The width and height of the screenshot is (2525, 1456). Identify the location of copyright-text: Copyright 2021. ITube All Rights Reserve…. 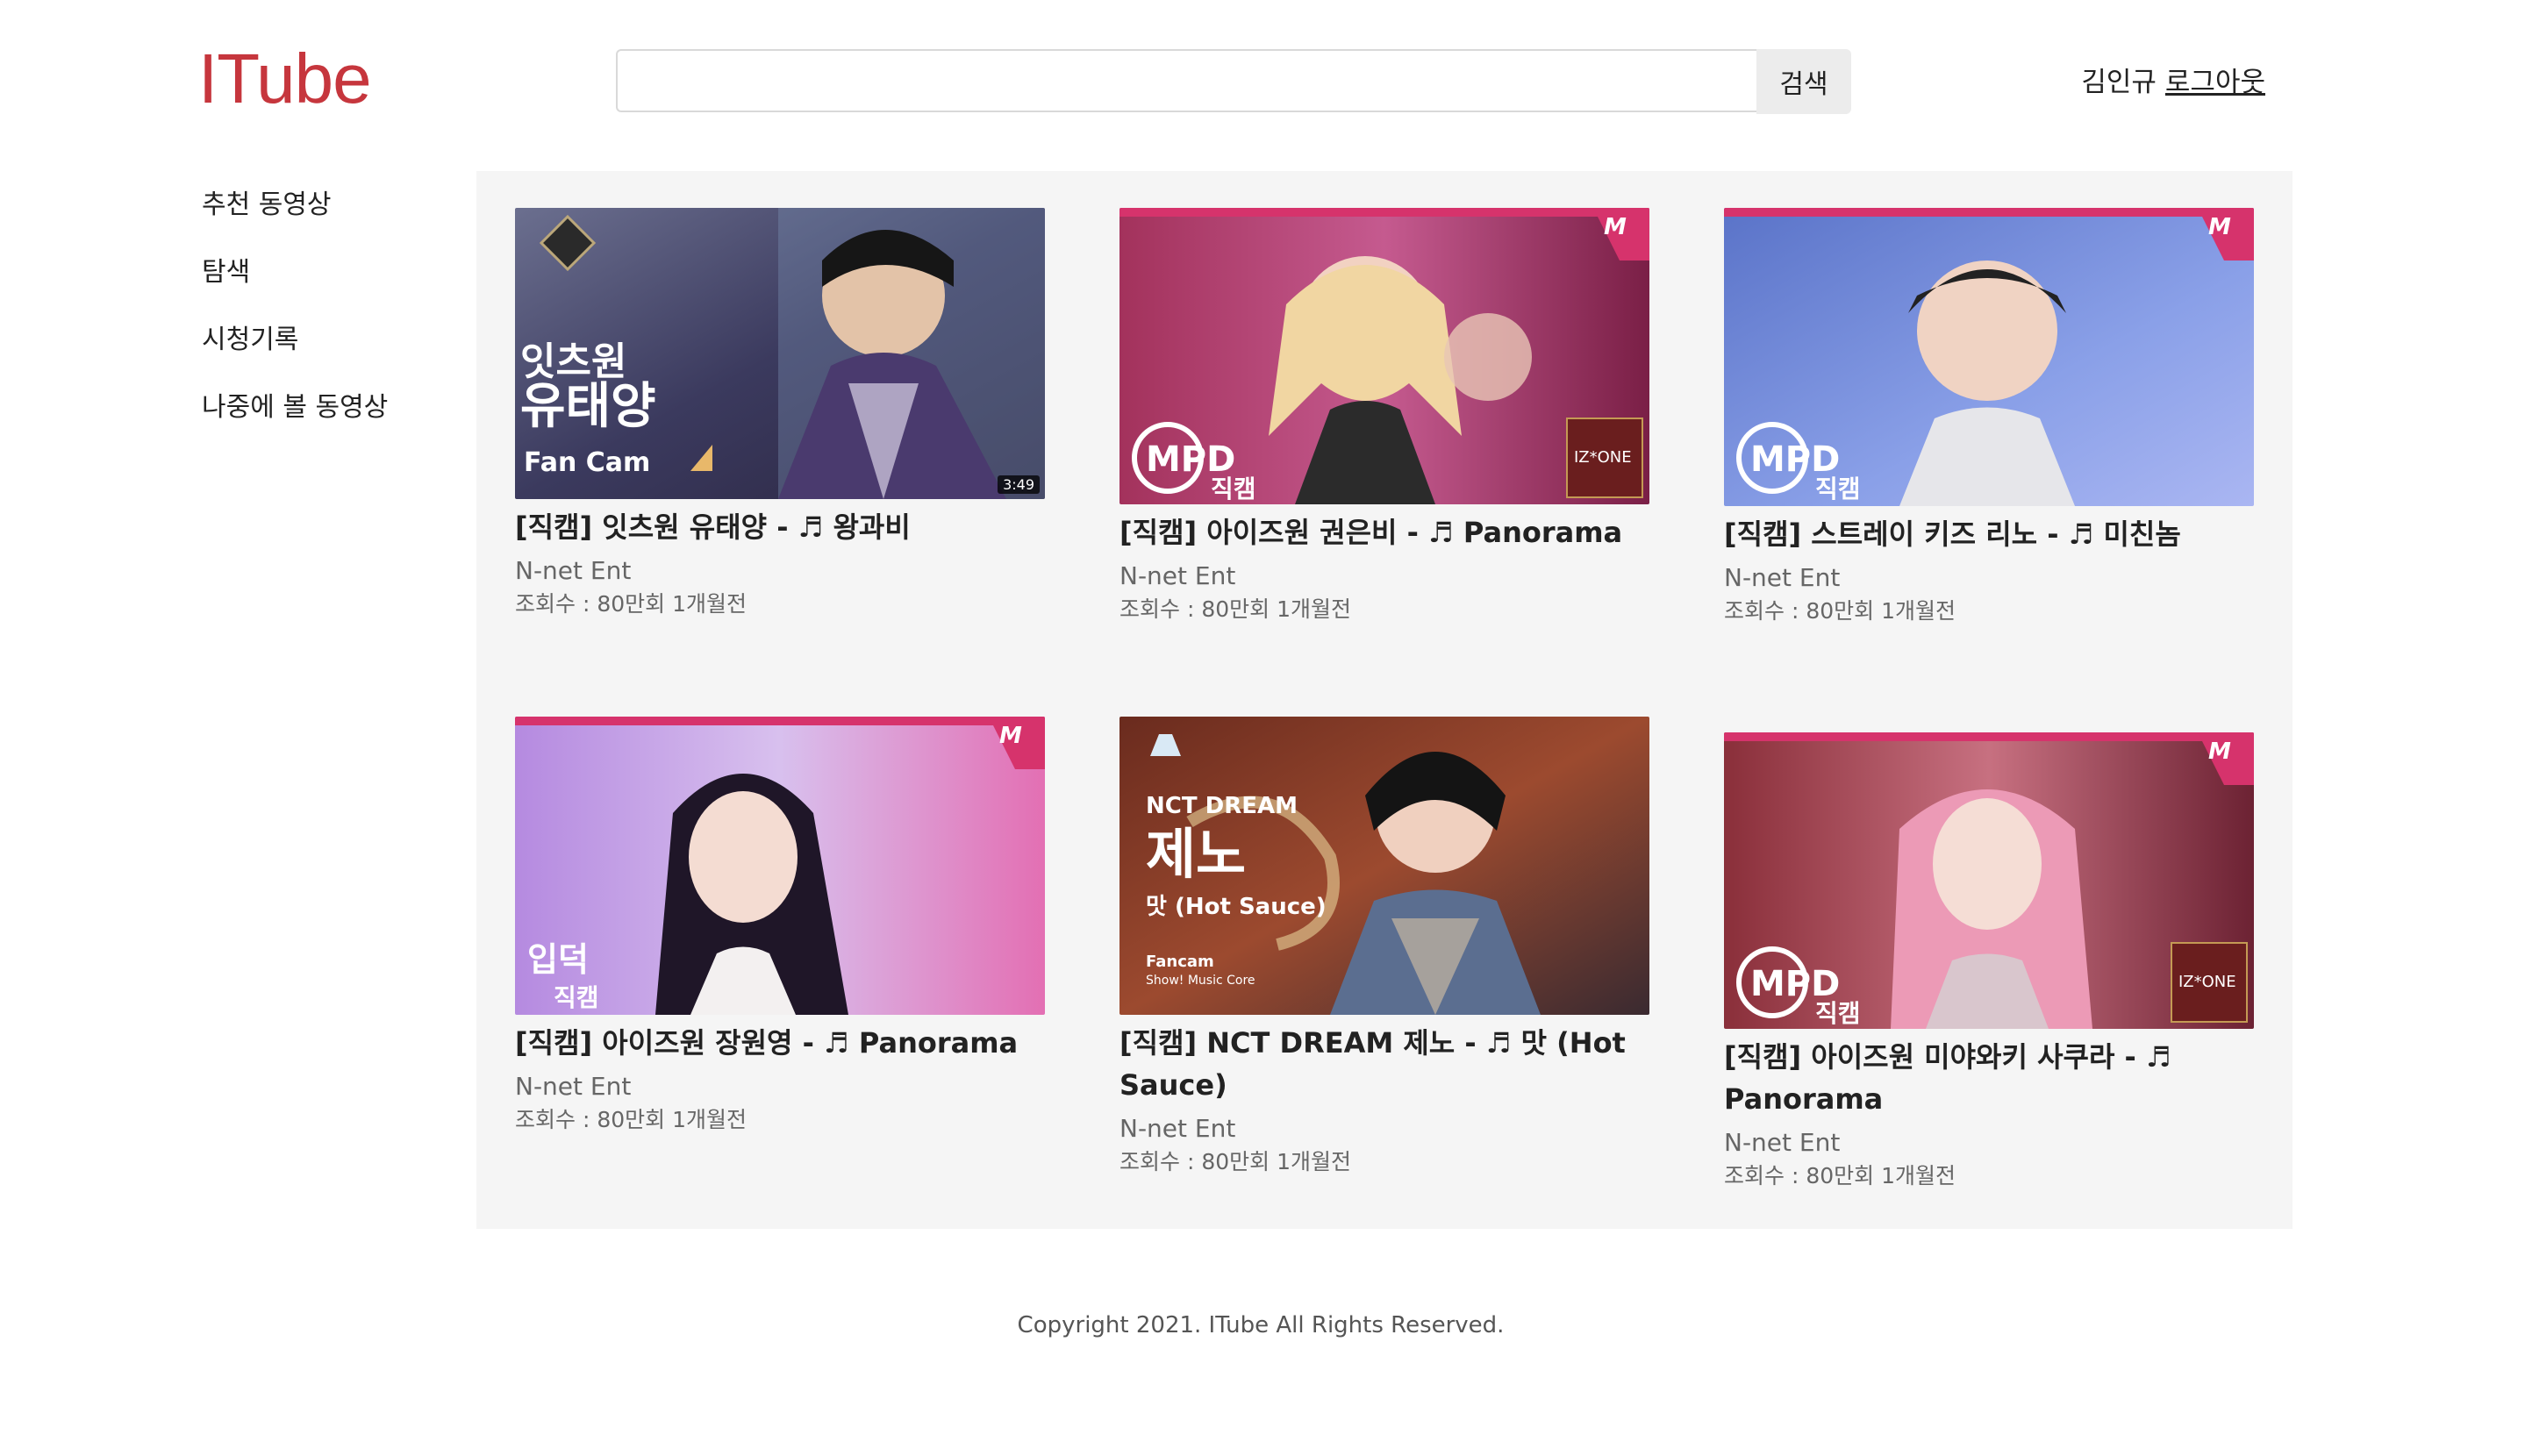
(1261, 1325).